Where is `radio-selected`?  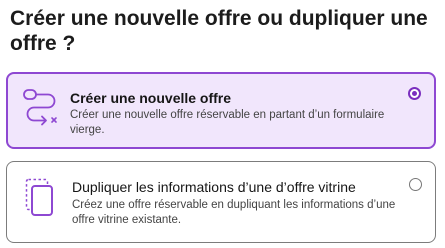 radio-selected is located at coordinates (414, 93).